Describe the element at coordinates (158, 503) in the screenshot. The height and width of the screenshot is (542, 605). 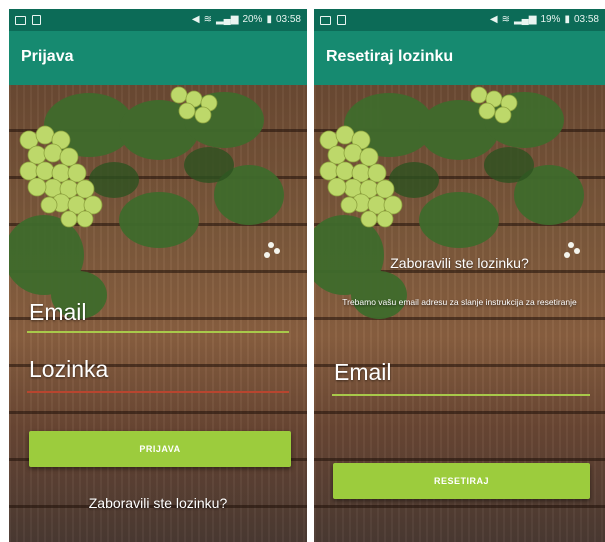
I see `forgot-password-link: Zaboravili ste lozinku?` at that location.